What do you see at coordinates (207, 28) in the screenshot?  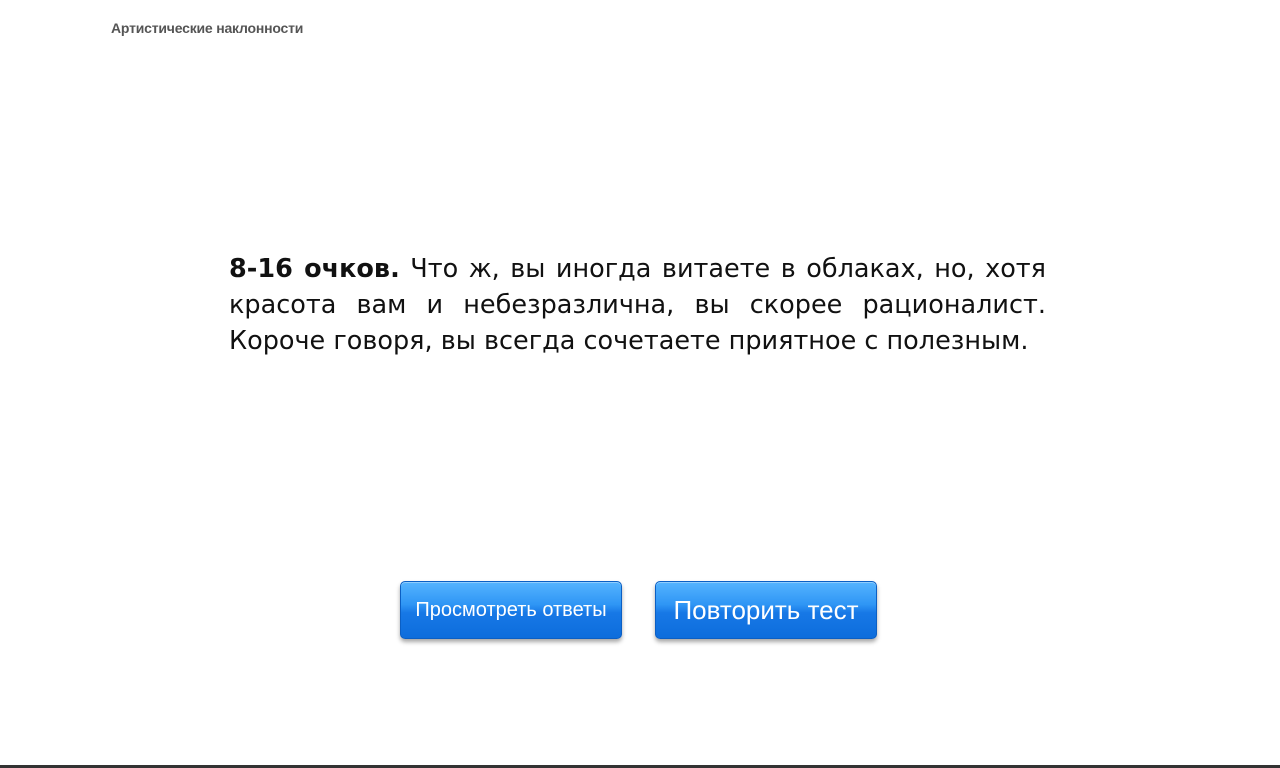 I see `page-title: Артистические наклонности` at bounding box center [207, 28].